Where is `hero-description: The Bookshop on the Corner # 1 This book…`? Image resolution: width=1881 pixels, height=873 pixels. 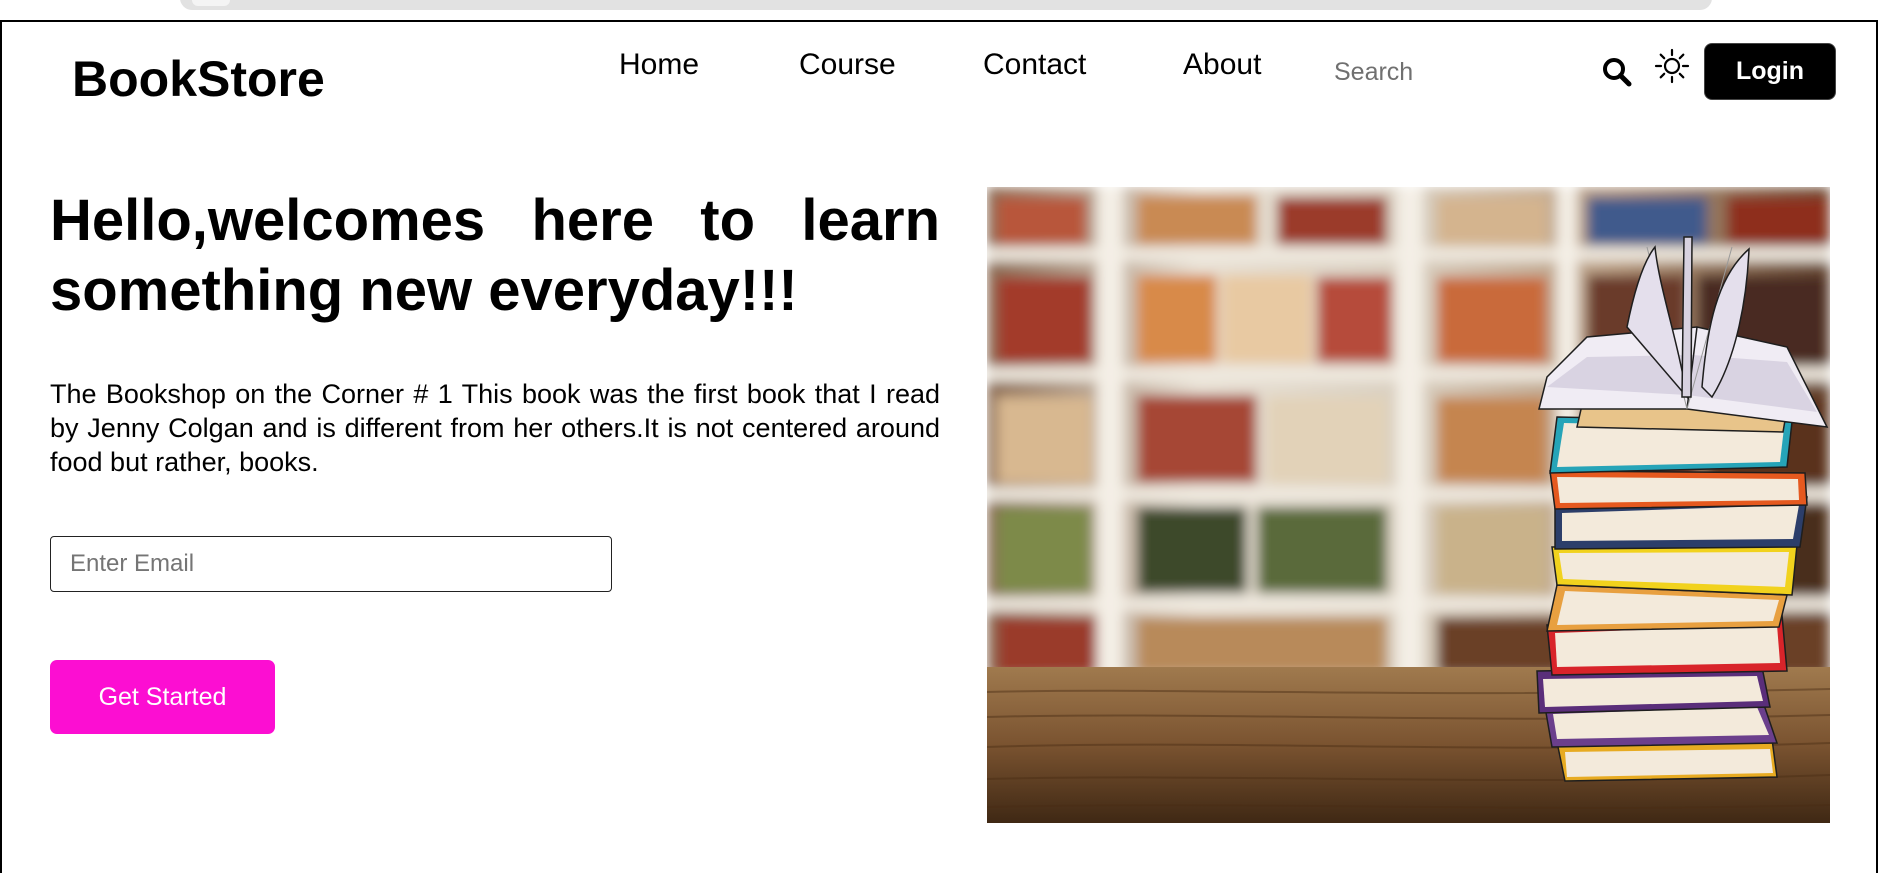
hero-description: The Bookshop on the Corner # 1 This book… is located at coordinates (495, 428).